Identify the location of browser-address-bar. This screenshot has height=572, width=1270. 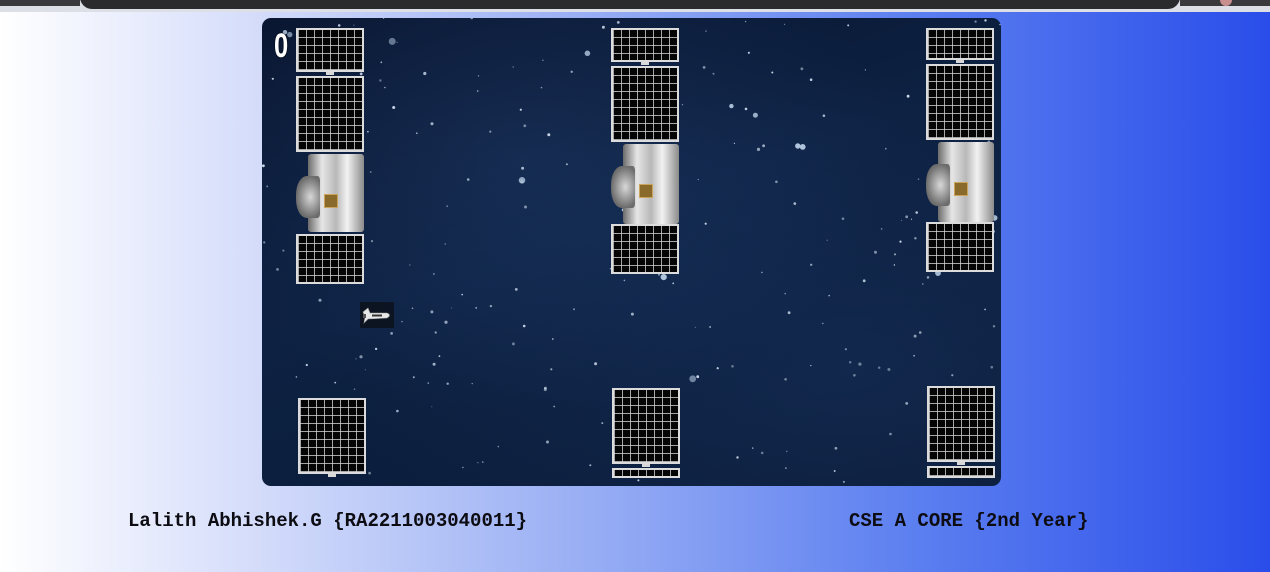
(630, 4).